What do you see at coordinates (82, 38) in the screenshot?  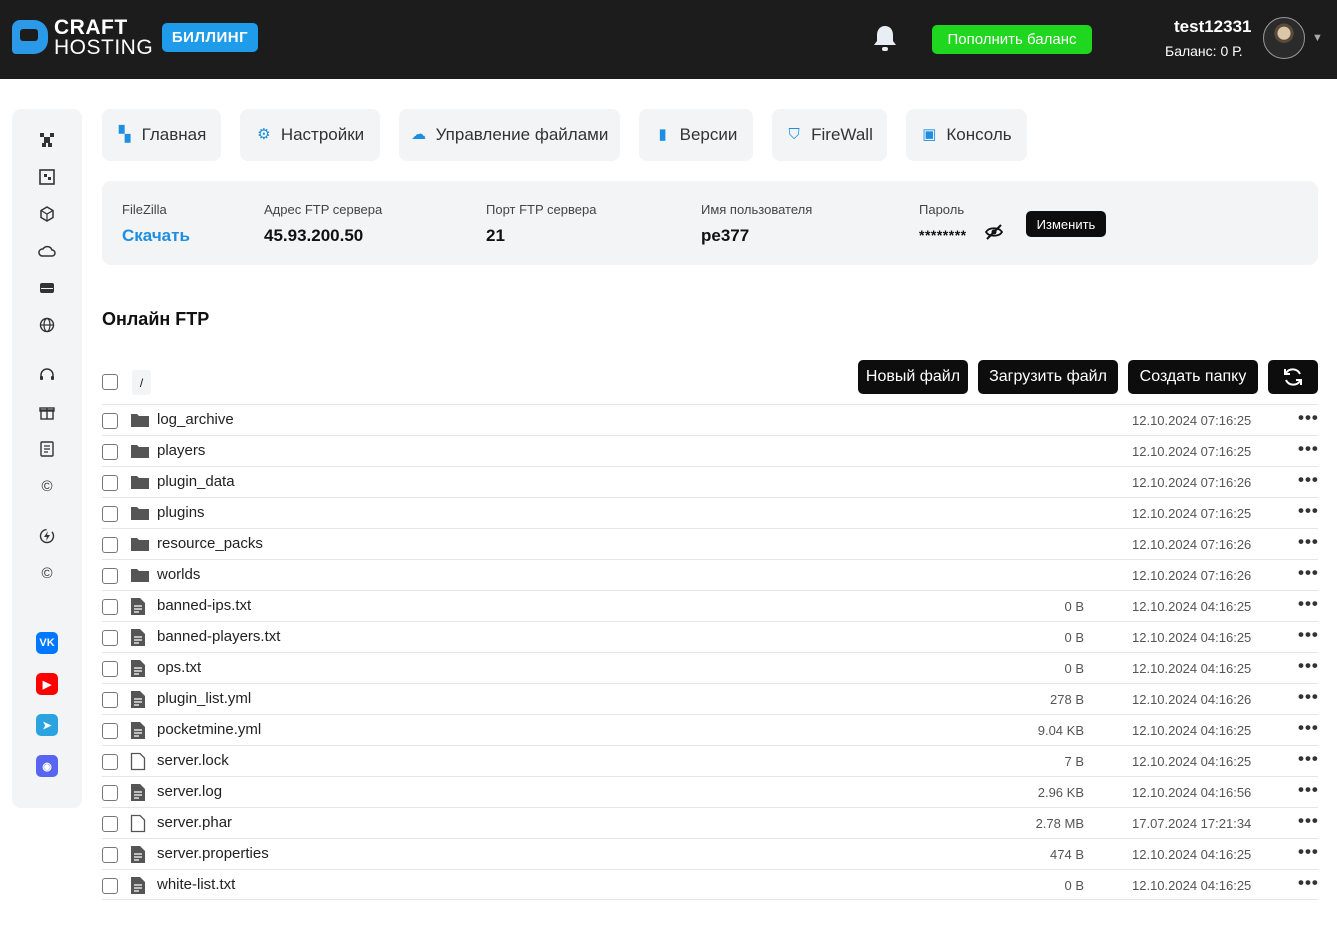 I see `logo: CRAFT HOSTING` at bounding box center [82, 38].